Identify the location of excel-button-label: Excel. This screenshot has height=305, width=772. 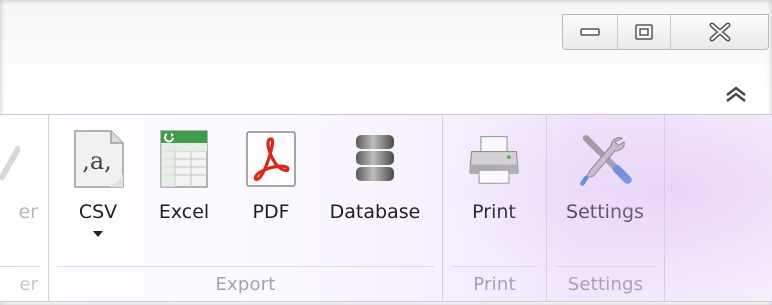
(184, 212).